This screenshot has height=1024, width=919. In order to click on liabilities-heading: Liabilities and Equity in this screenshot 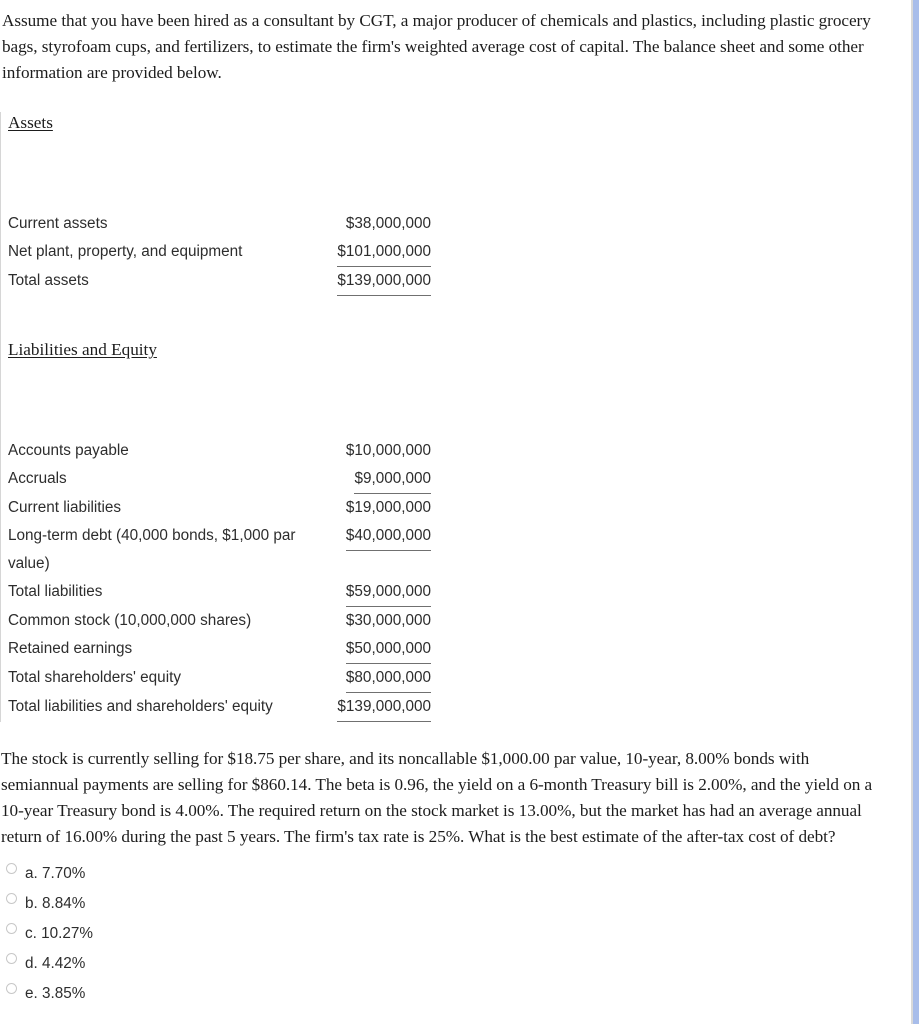, I will do `click(82, 349)`.